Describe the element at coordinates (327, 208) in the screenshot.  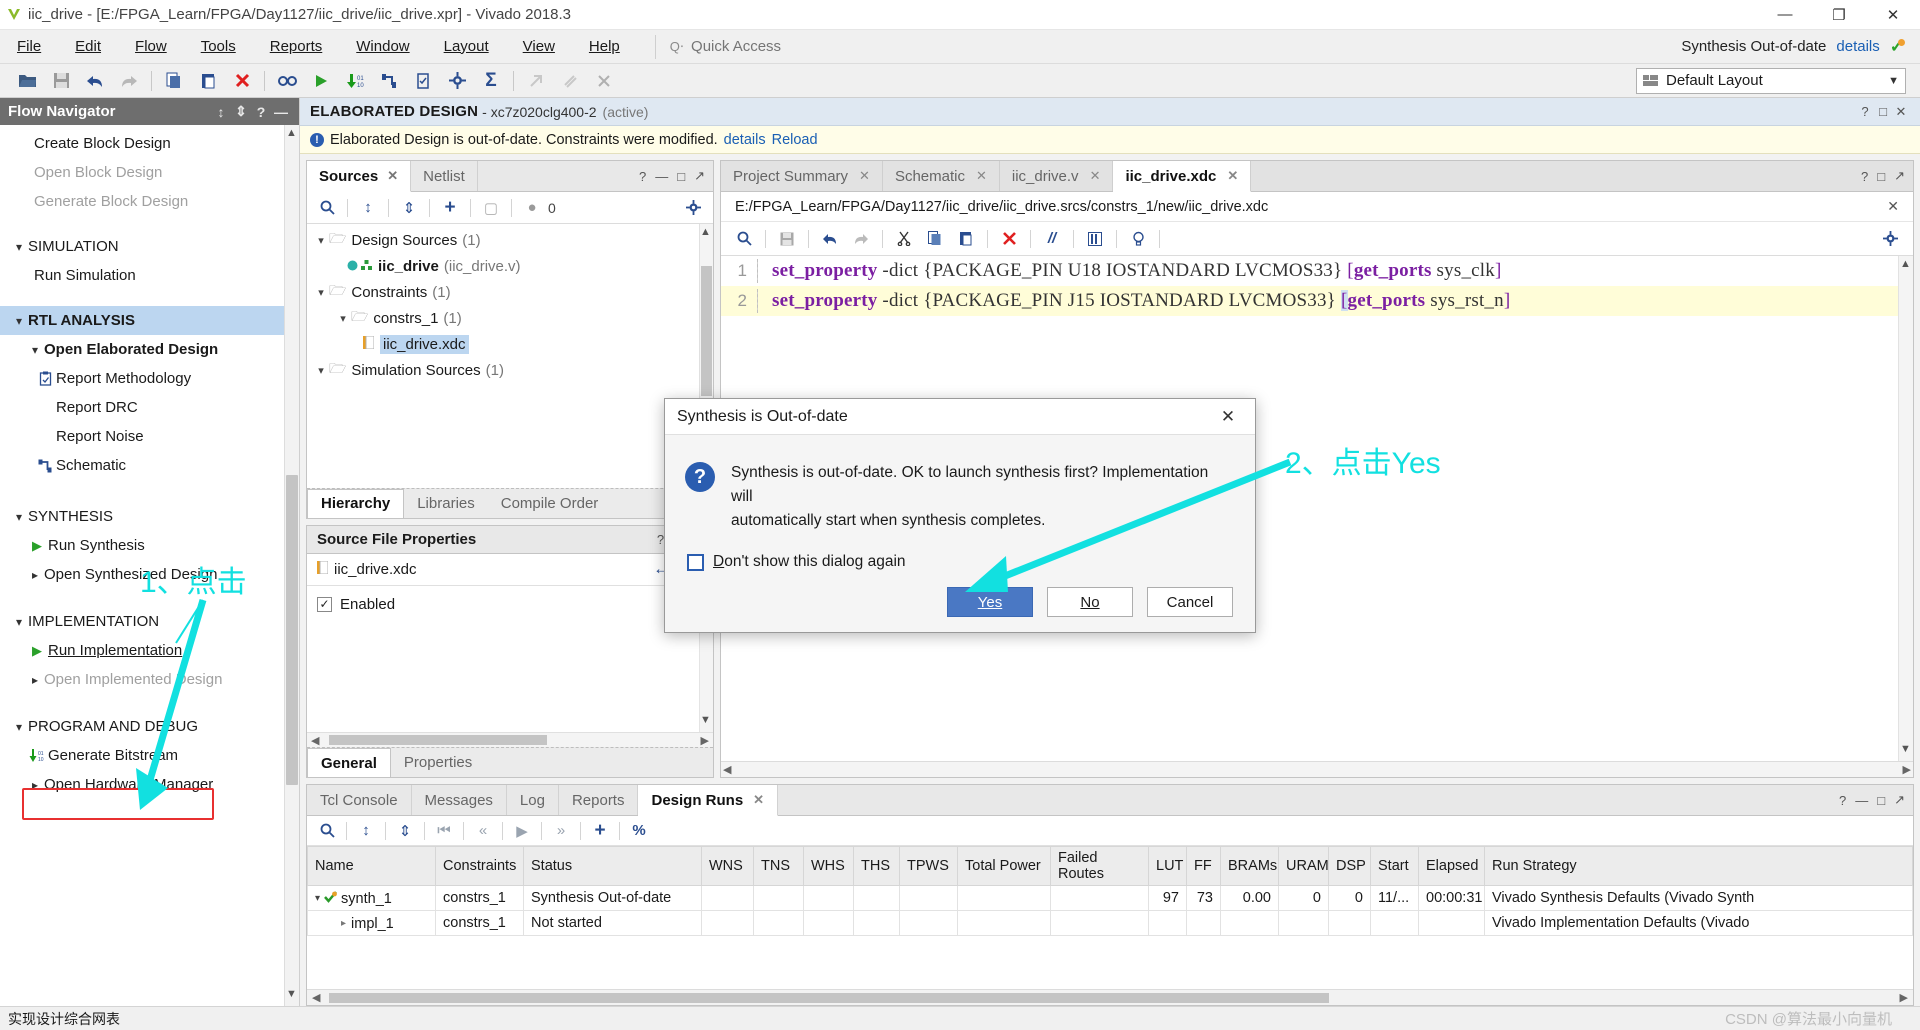
I see `search-icon` at that location.